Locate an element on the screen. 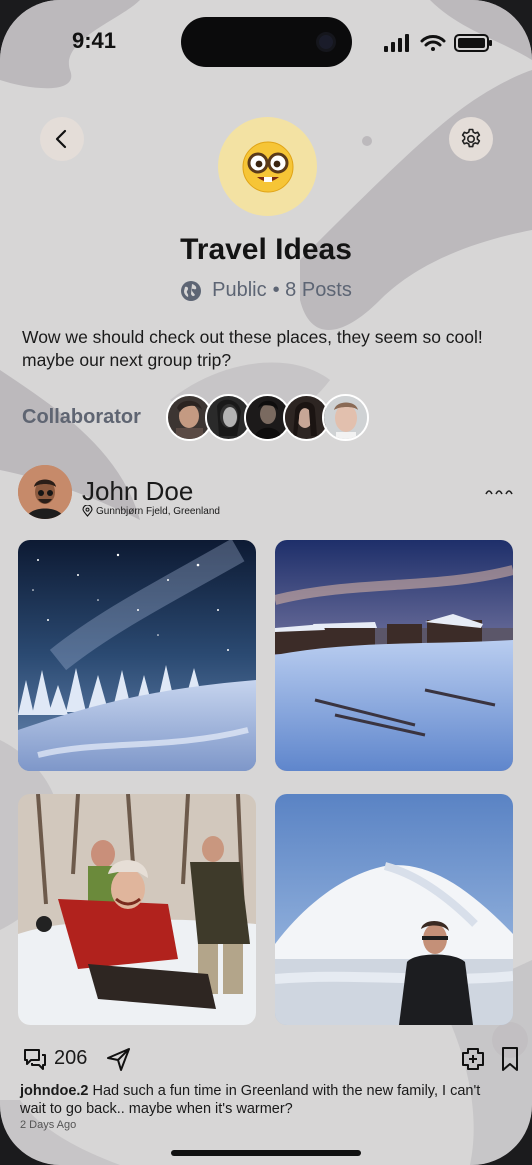 The image size is (532, 1165). status-time: 9:41 is located at coordinates (94, 40).